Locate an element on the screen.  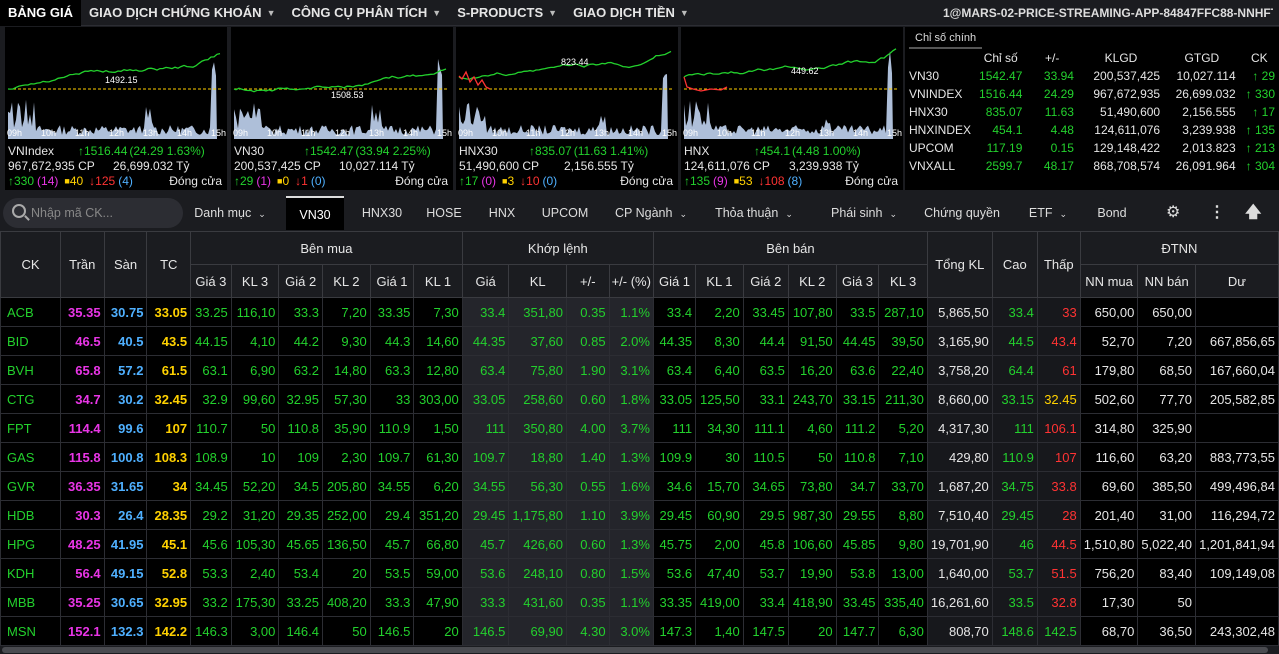
tab-hose: HOSE is located at coordinates (444, 213).